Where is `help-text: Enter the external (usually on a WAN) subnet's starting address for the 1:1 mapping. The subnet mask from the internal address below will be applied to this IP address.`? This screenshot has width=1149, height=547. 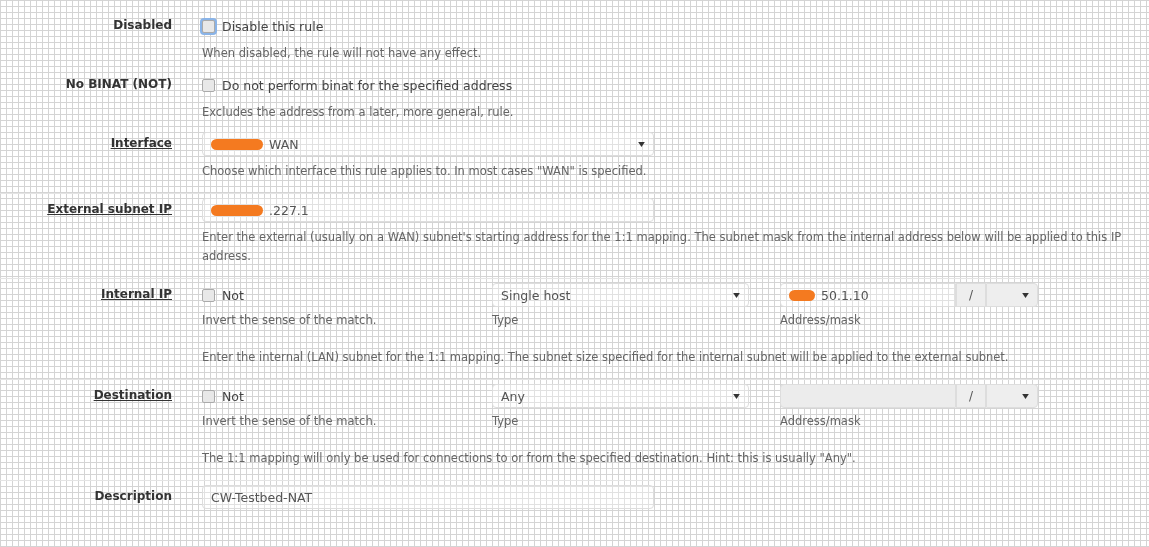
help-text: Enter the external (usually on a WAN) subnet's starting address for the 1:1 mapping. The subnet mask from the internal address below will be applied to this IP address. is located at coordinates (662, 247).